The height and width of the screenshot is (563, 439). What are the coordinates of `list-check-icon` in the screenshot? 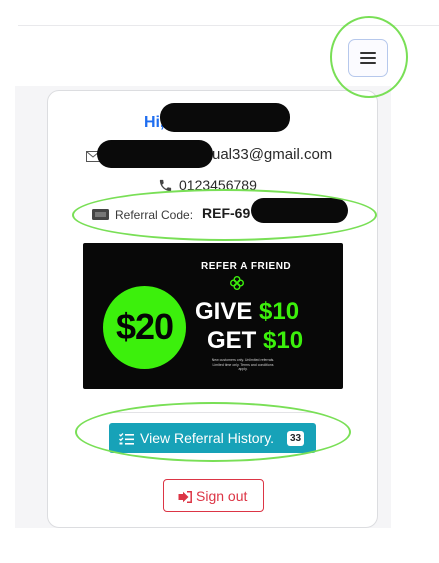 It's located at (126, 441).